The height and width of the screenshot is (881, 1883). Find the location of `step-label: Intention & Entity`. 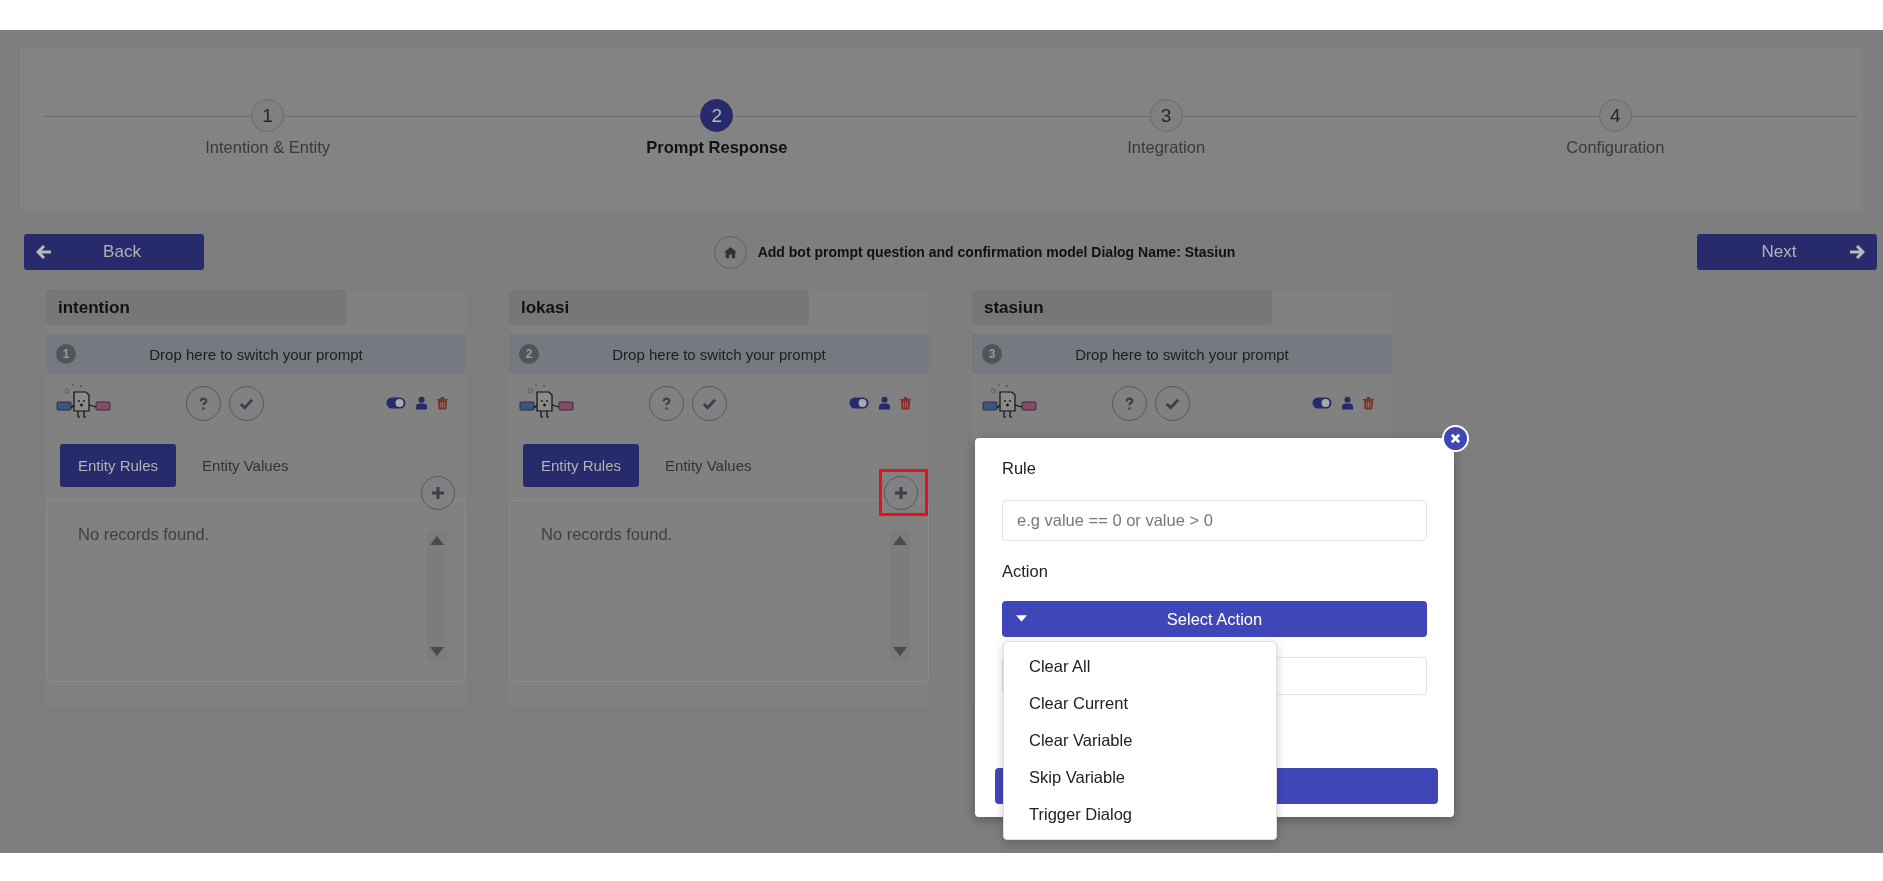

step-label: Intention & Entity is located at coordinates (267, 147).